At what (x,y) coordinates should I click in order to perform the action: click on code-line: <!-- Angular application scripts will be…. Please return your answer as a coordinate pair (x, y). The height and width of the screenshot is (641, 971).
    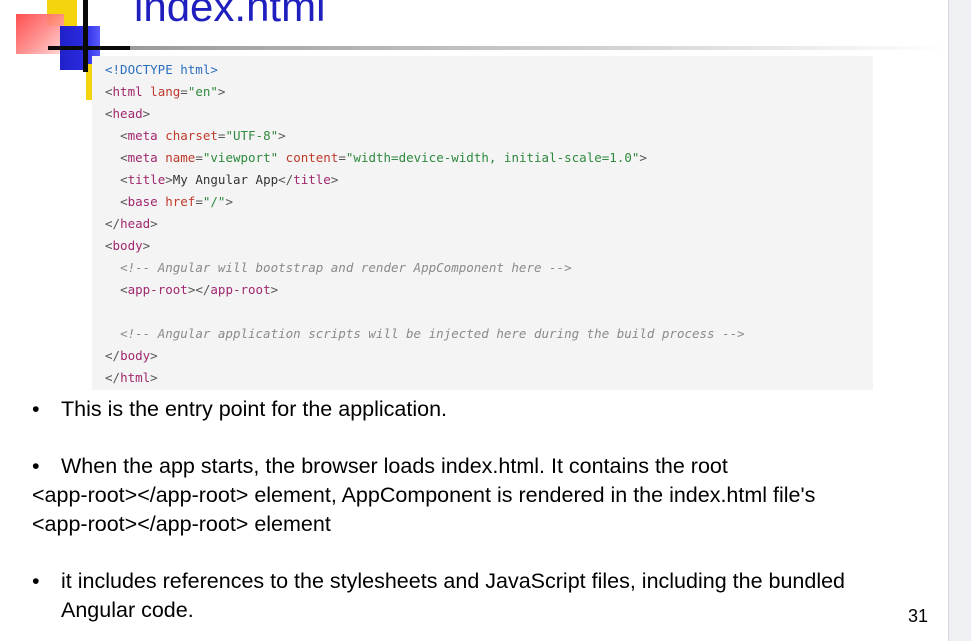
    Looking at the image, I should click on (432, 333).